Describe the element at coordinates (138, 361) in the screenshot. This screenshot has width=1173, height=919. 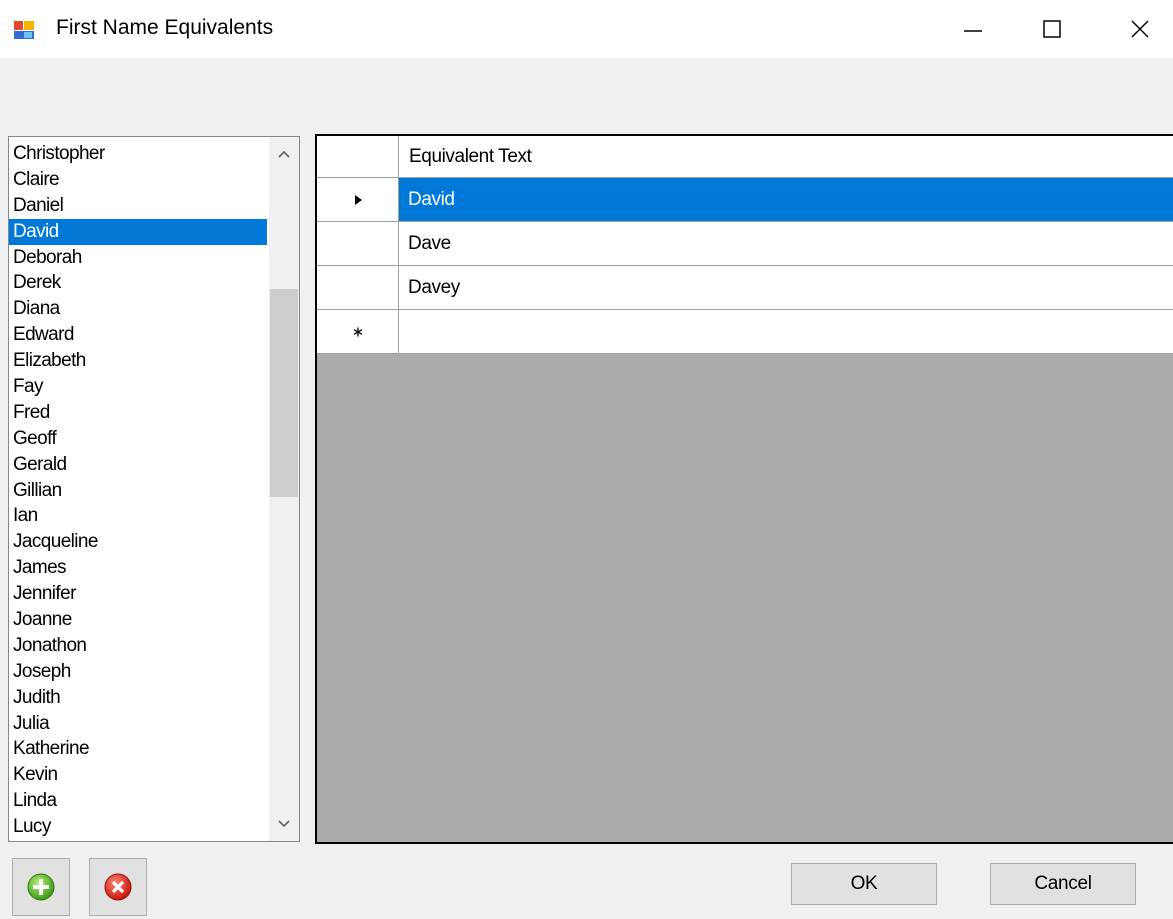
I see `list-item: Elizabeth` at that location.